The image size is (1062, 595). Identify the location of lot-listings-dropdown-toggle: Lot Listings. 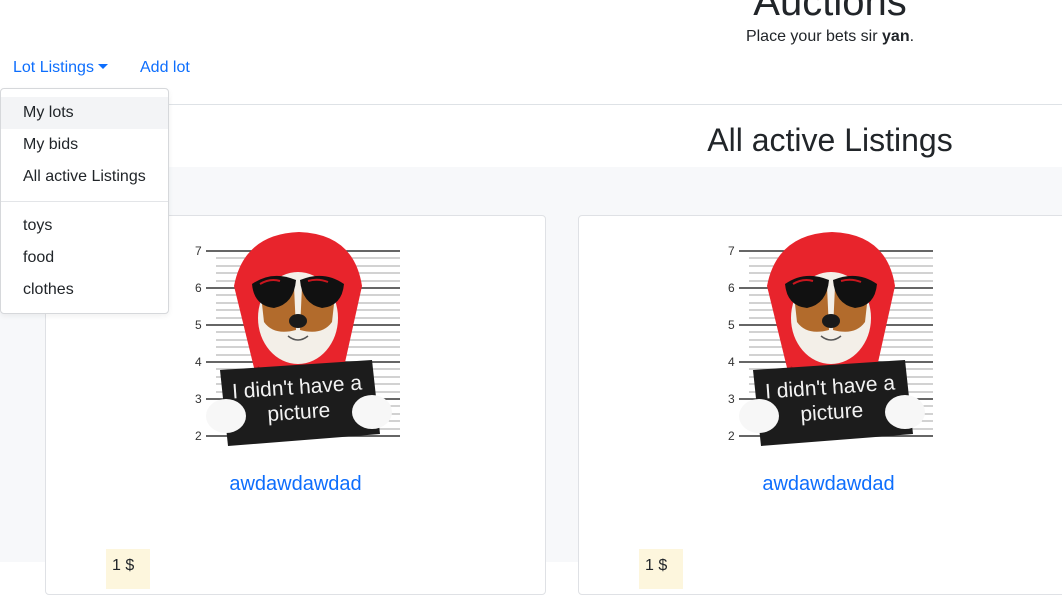
(60, 68).